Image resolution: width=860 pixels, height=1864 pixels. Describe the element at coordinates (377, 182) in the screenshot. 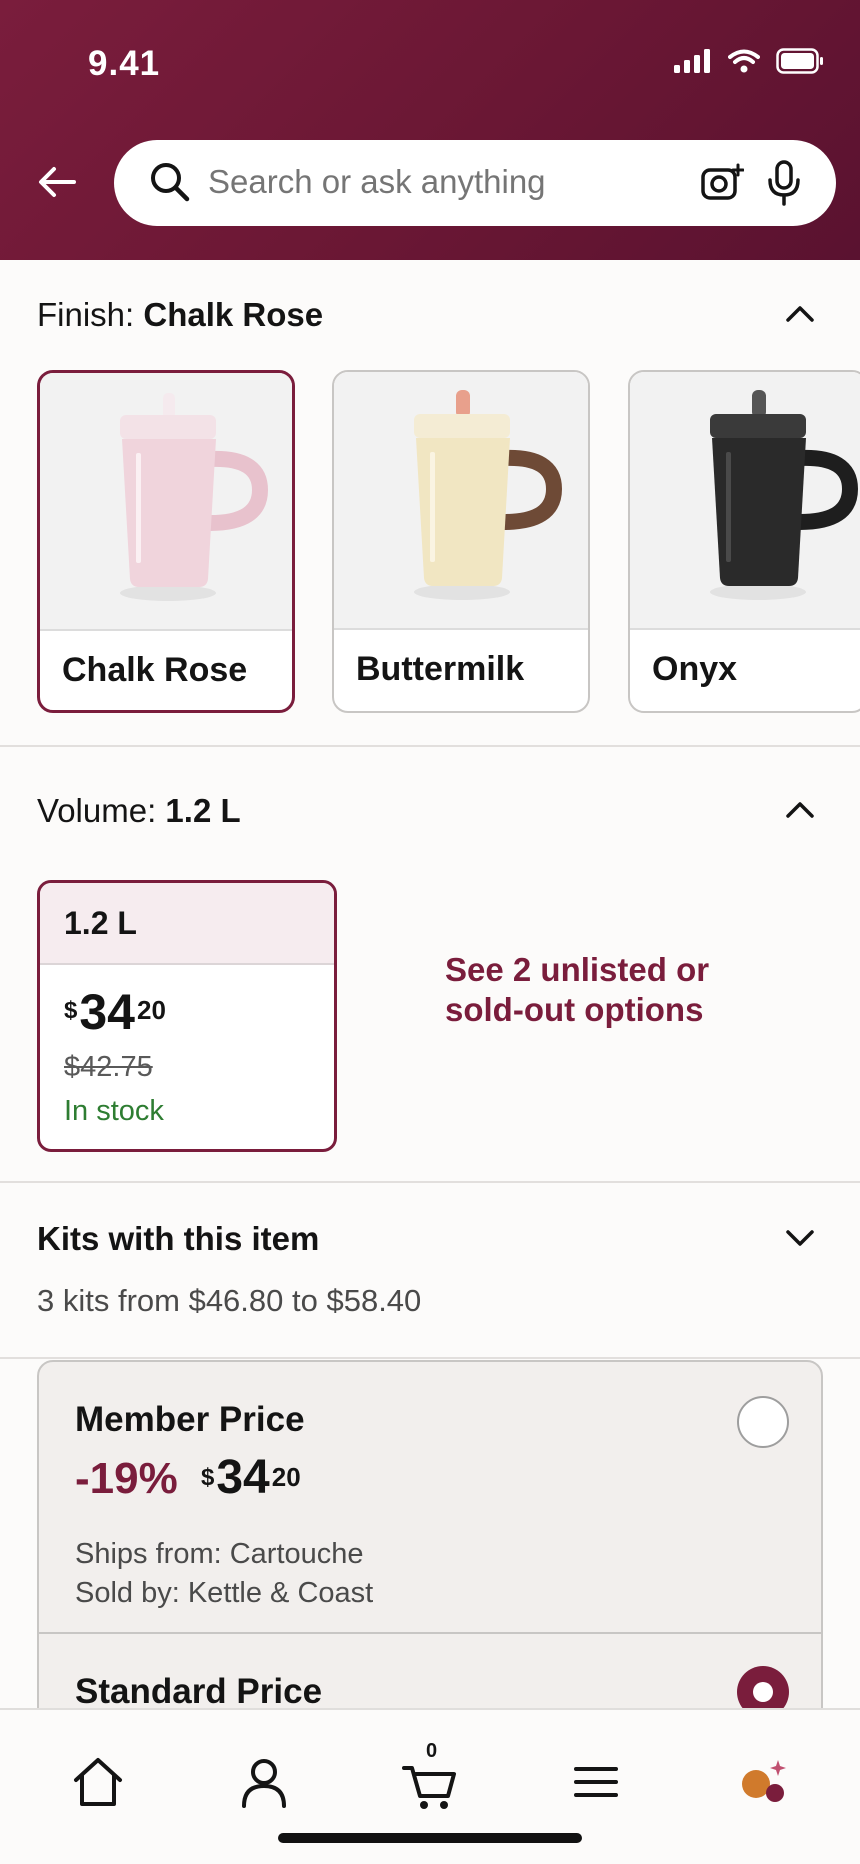

I see `search-input: Search or ask anything` at that location.